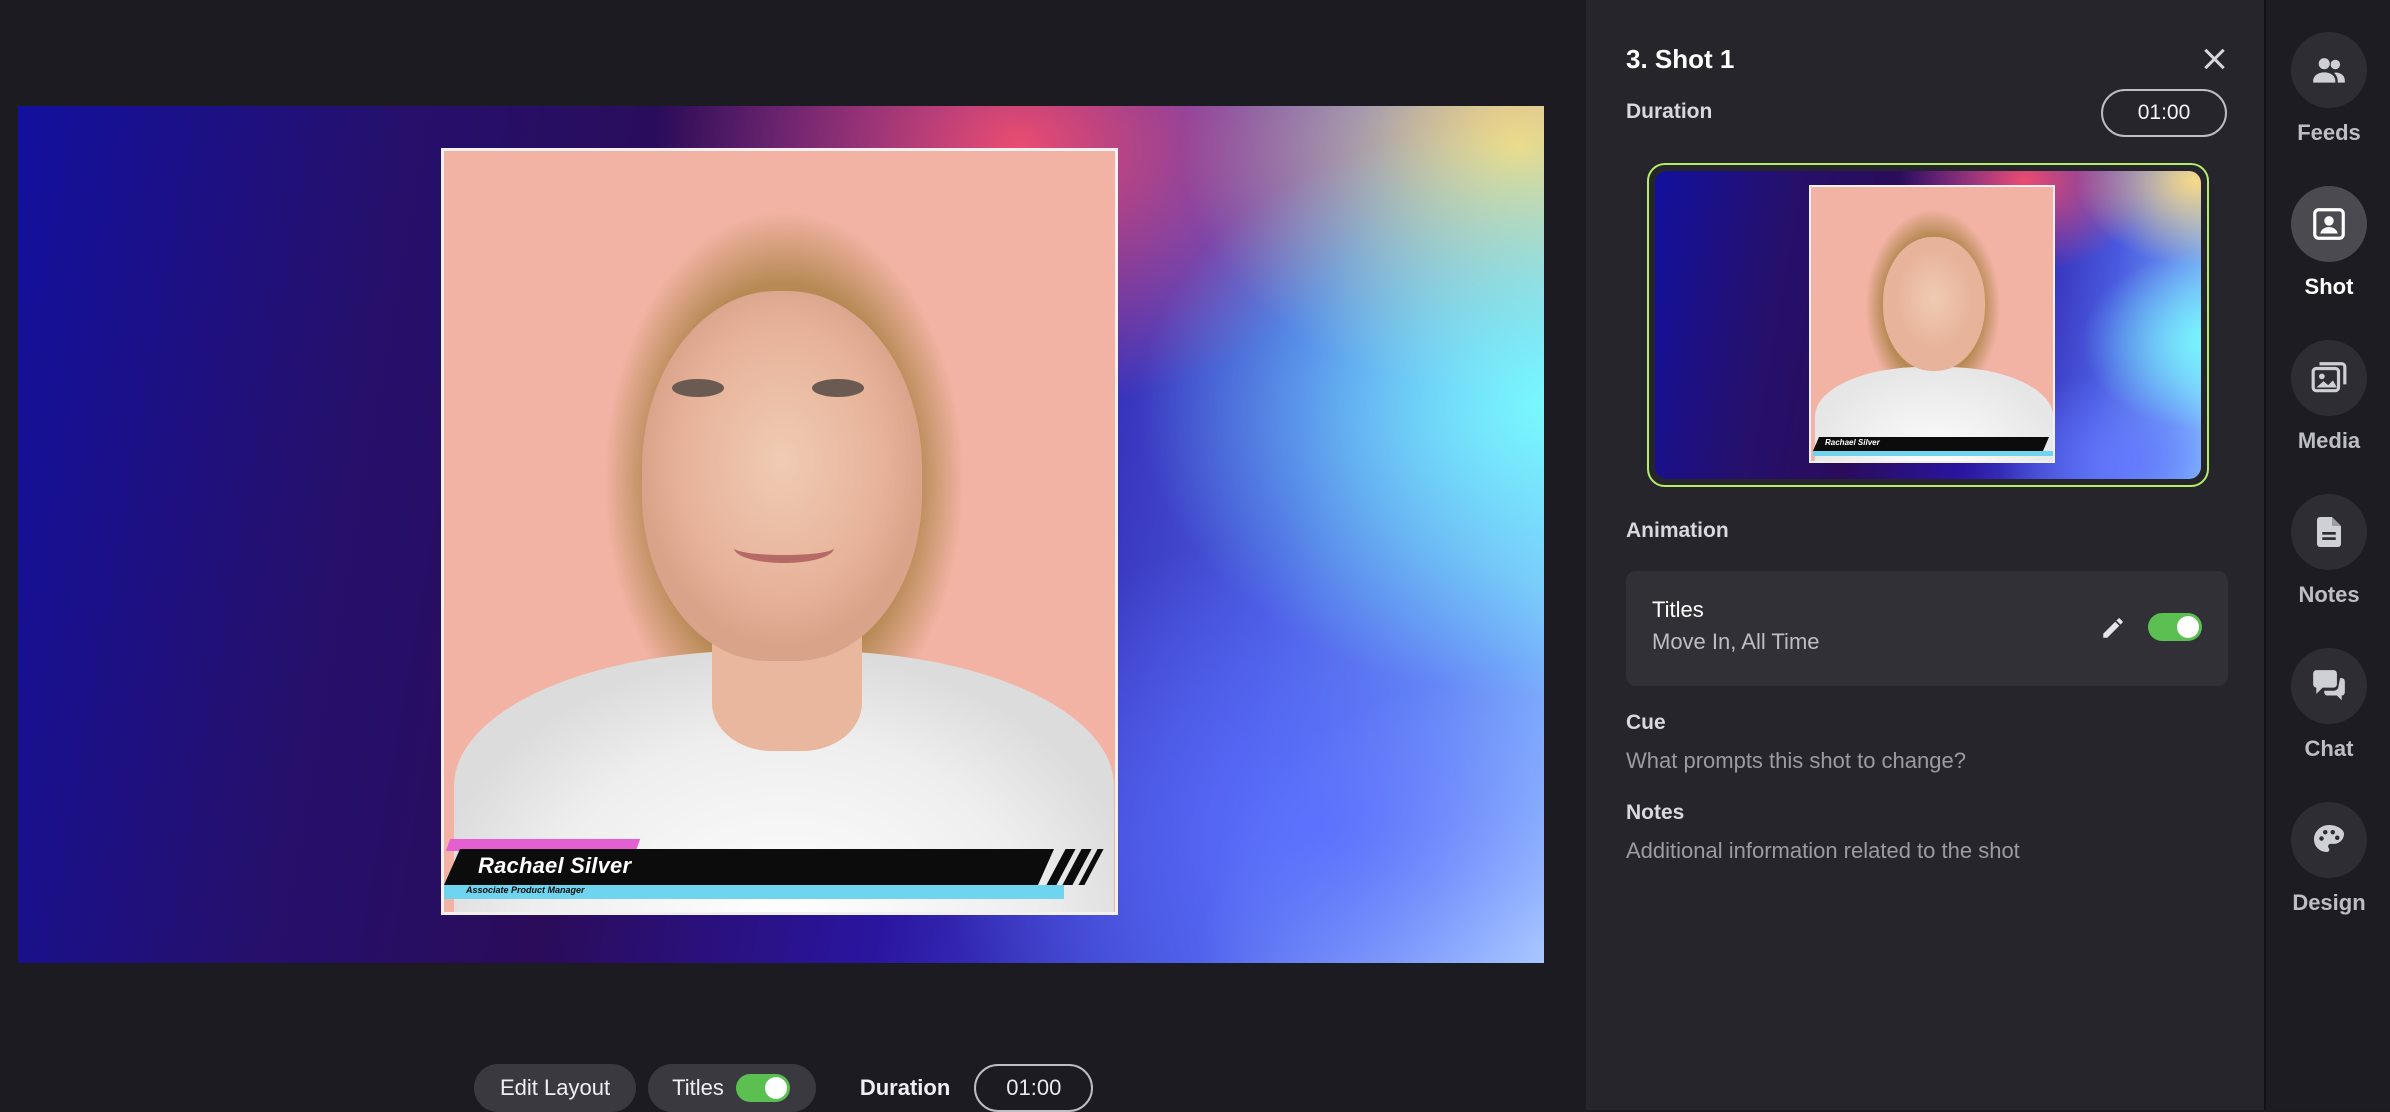 The image size is (2390, 1112). I want to click on shot-thumbnail: Rachael Silver, so click(1928, 325).